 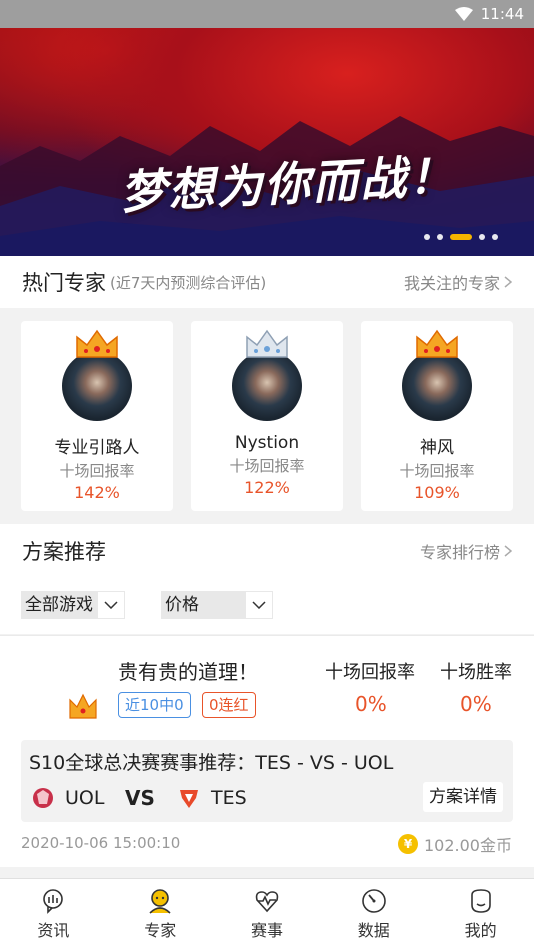 I want to click on tab-match: 赛事, so click(x=267, y=914).